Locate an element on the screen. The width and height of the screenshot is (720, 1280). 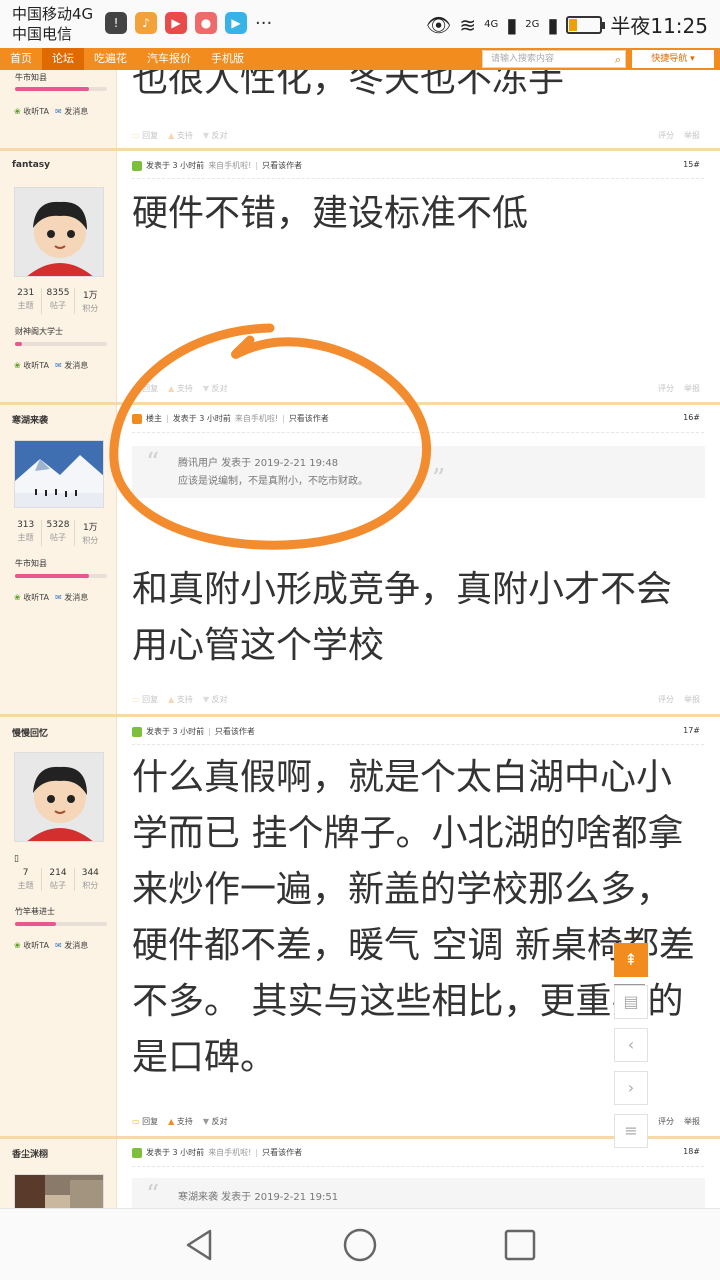
nav-home: 首页 is located at coordinates (21, 59).